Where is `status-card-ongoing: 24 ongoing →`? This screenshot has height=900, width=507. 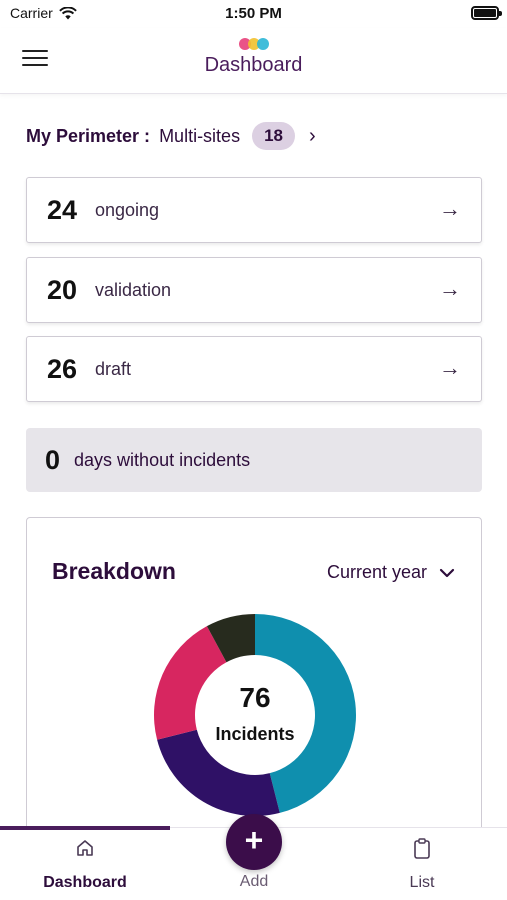 status-card-ongoing: 24 ongoing → is located at coordinates (254, 210).